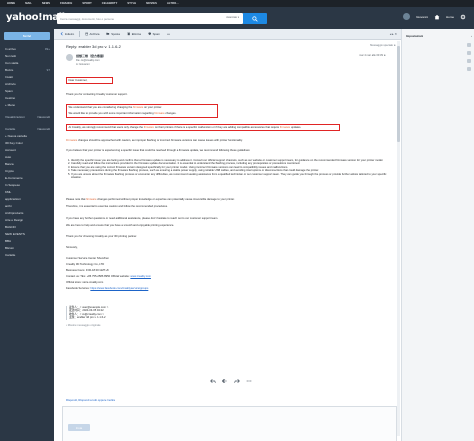 The height and width of the screenshot is (441, 474). What do you see at coordinates (29, 91) in the screenshot?
I see `sidebar-item-spam: Spam` at bounding box center [29, 91].